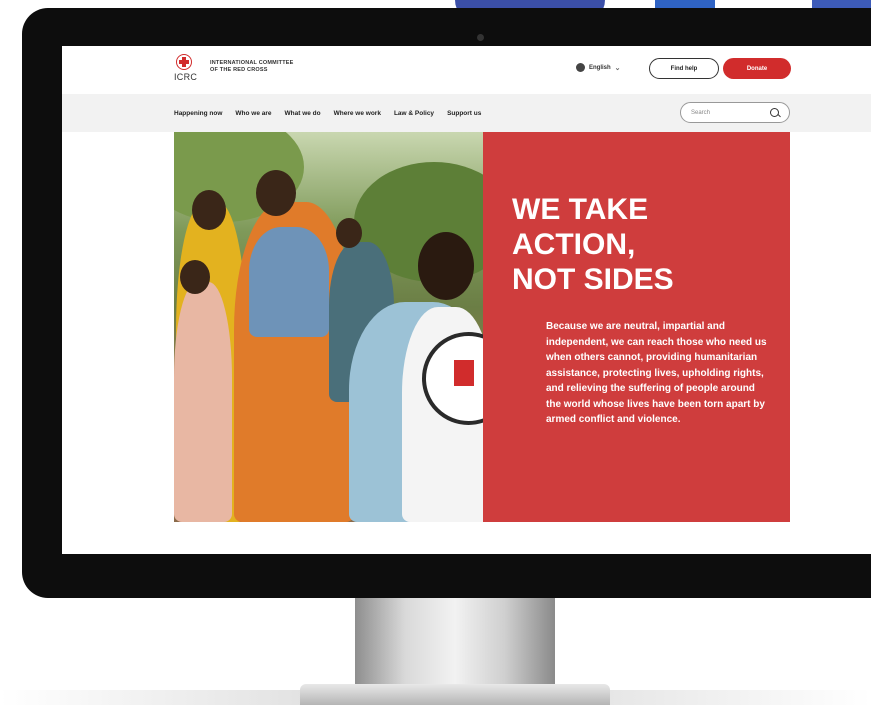  Describe the element at coordinates (574, 244) in the screenshot. I see `hero-title-line2: ACTION,` at that location.